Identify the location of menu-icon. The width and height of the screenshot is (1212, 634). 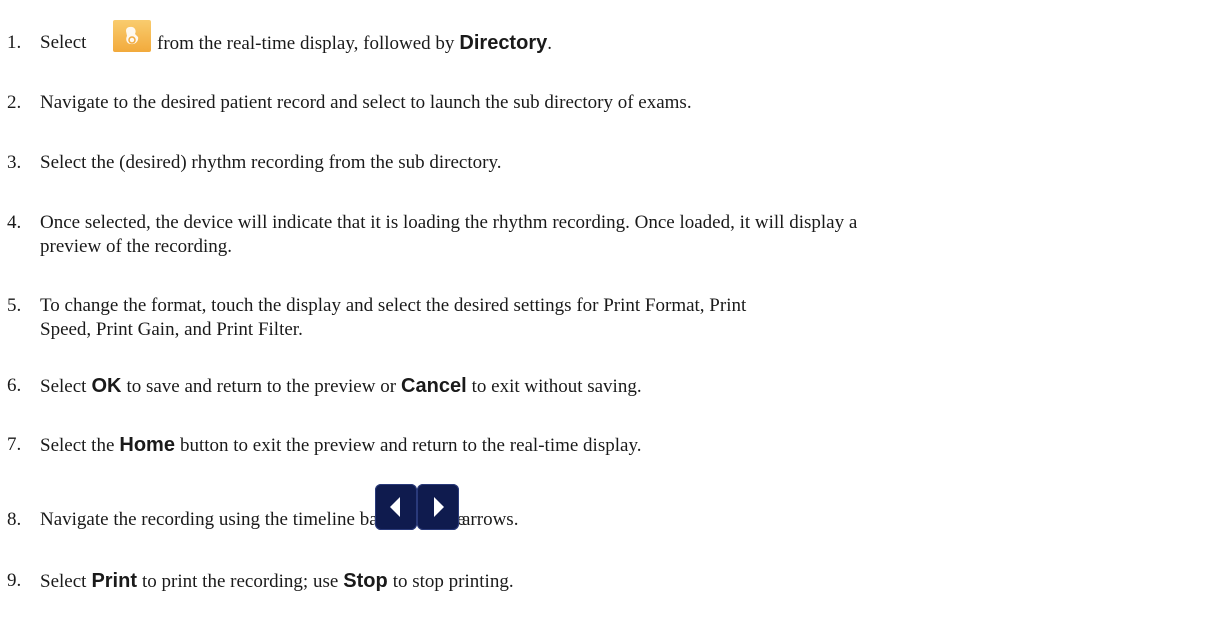
(132, 36).